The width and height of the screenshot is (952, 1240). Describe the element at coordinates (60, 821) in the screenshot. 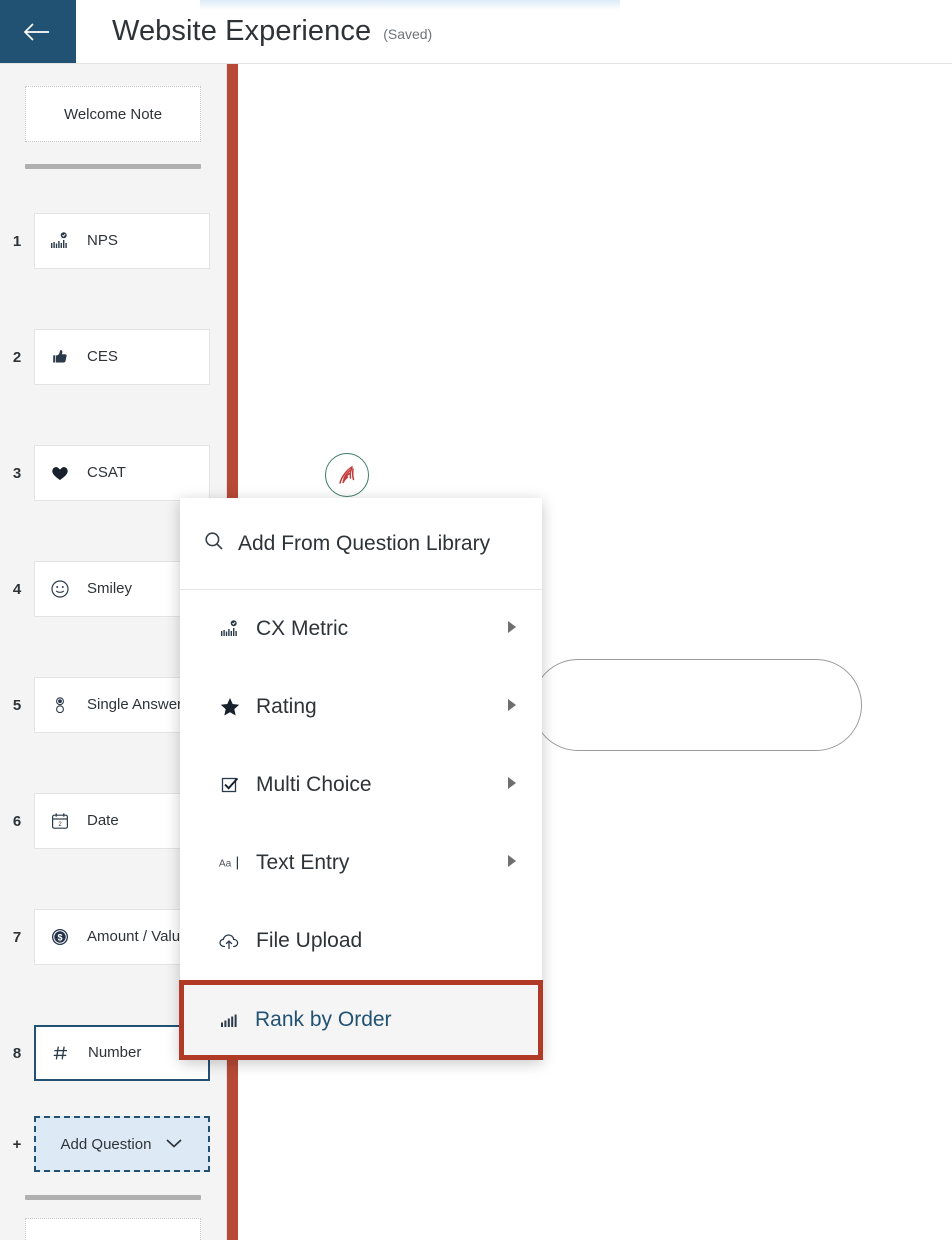

I see `calendar-icon: 2` at that location.